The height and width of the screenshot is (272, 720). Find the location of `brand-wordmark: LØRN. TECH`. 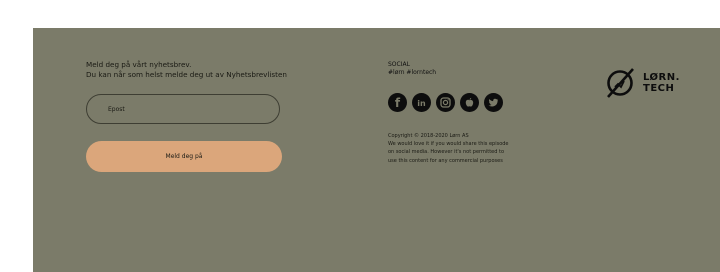

brand-wordmark: LØRN. TECH is located at coordinates (661, 83).